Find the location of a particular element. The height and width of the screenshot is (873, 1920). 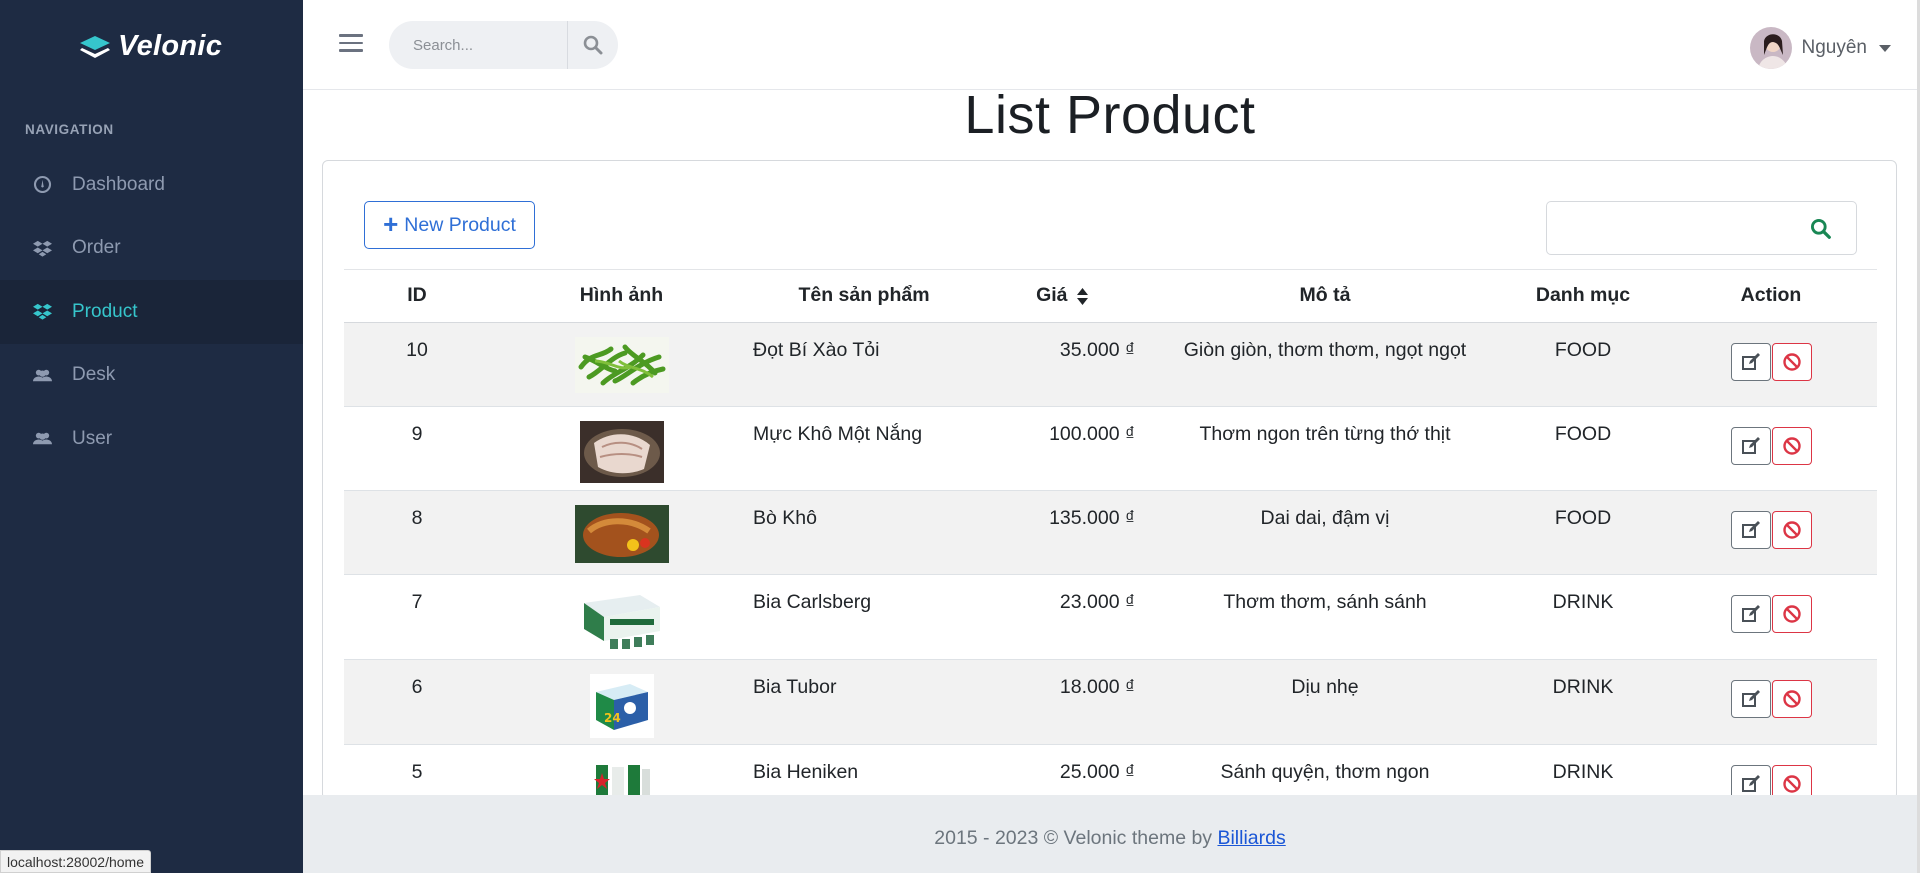

cell-price: 135.000 ₫ is located at coordinates (1062, 532).